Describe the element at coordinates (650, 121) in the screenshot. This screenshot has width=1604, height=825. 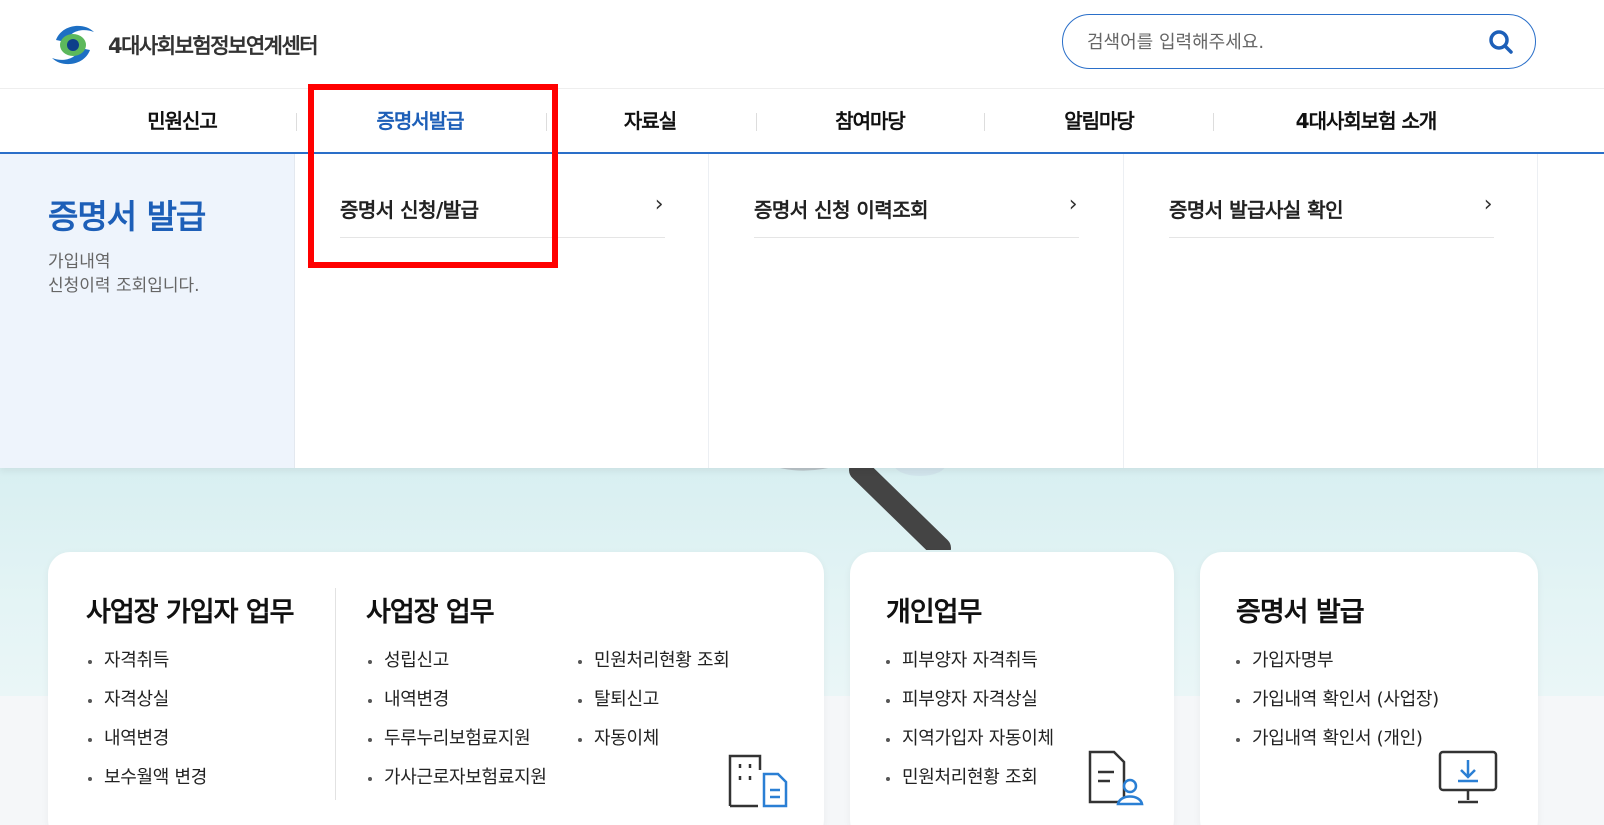
I see `nav-item-archive: 자료실` at that location.